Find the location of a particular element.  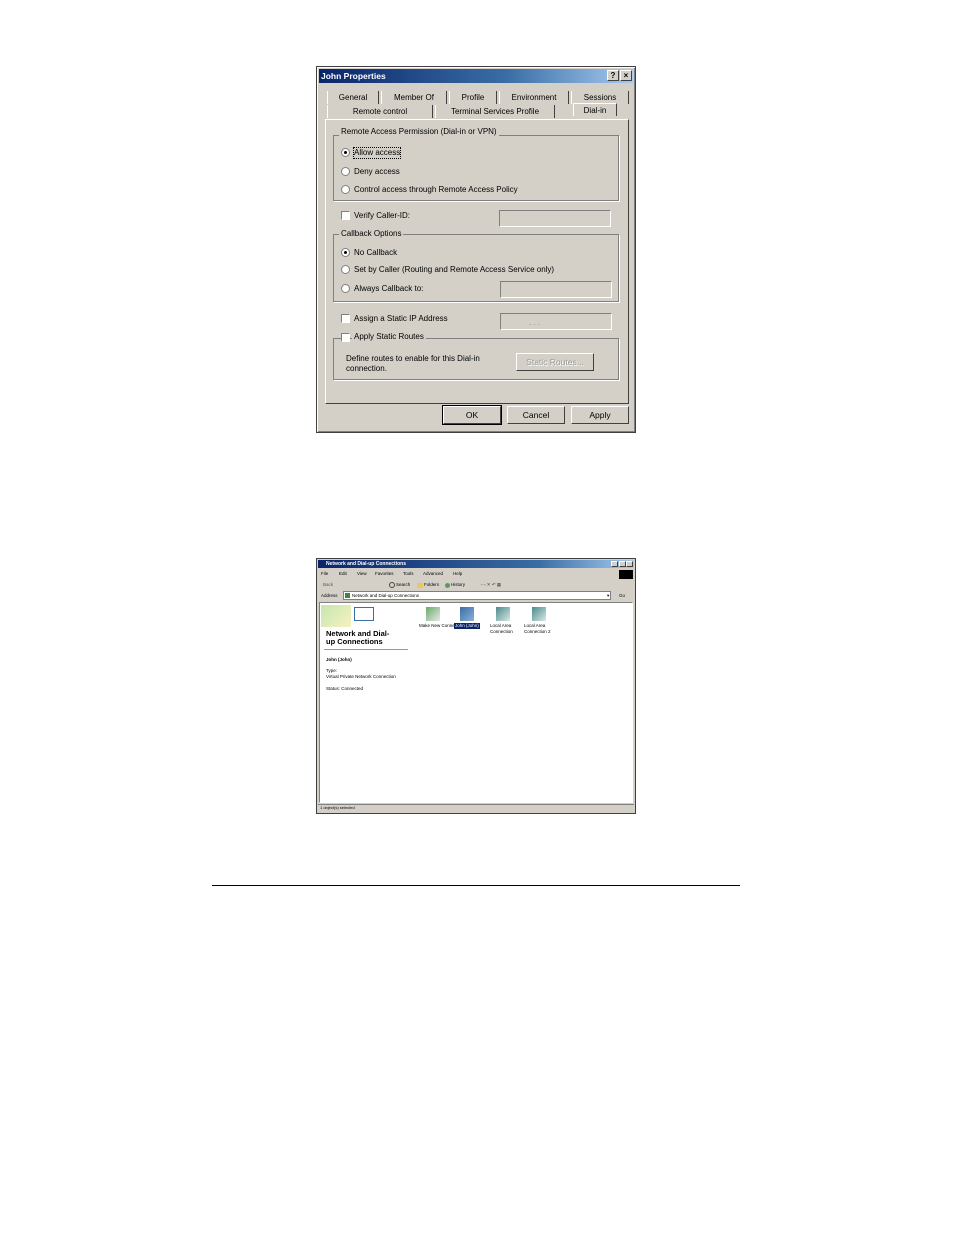

allow-access-label: Allow access is located at coordinates (377, 153).